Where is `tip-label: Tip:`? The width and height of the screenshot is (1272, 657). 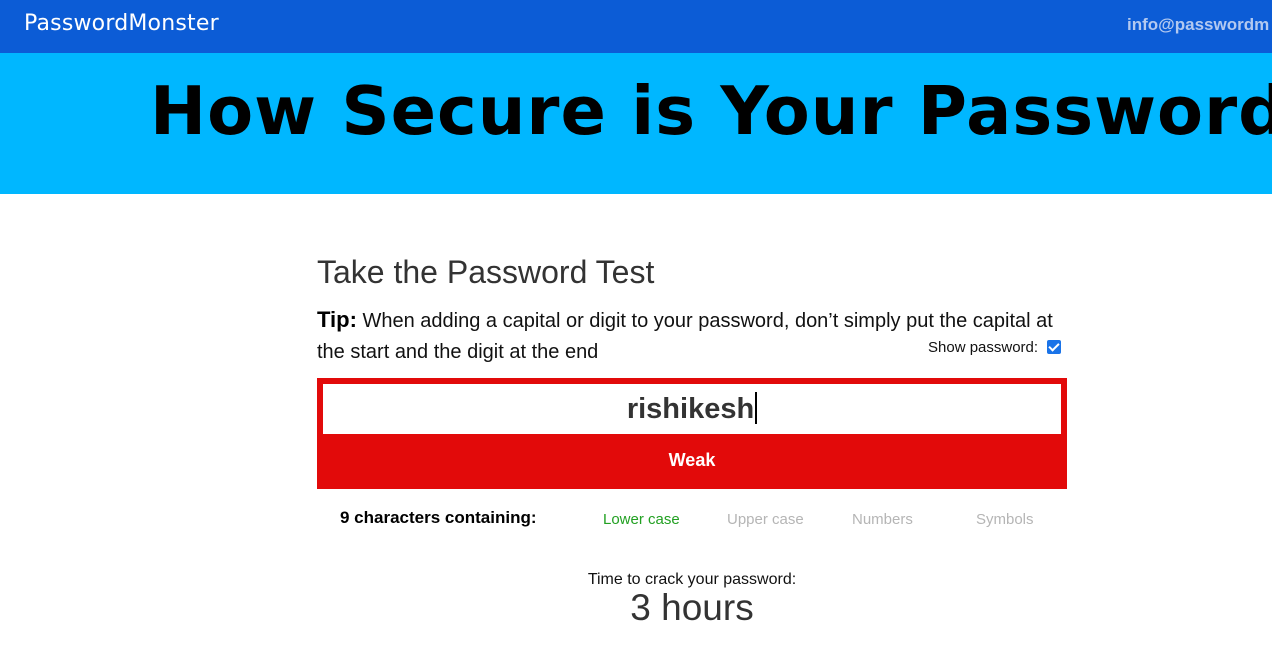 tip-label: Tip: is located at coordinates (337, 319).